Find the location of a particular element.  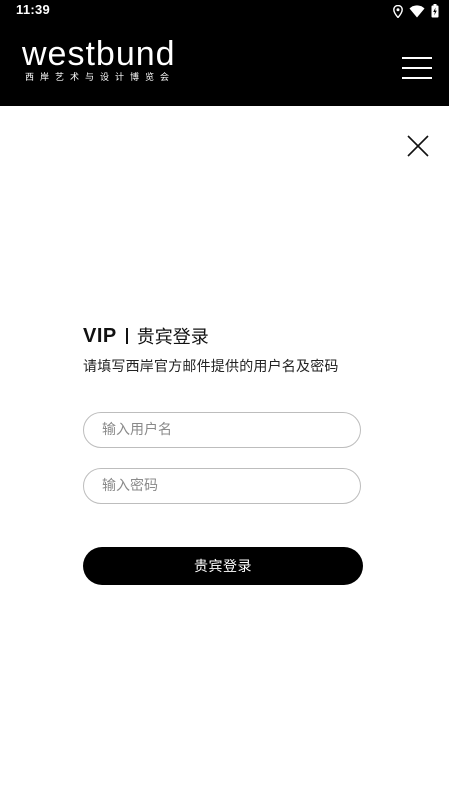

battery-icon is located at coordinates (435, 11).